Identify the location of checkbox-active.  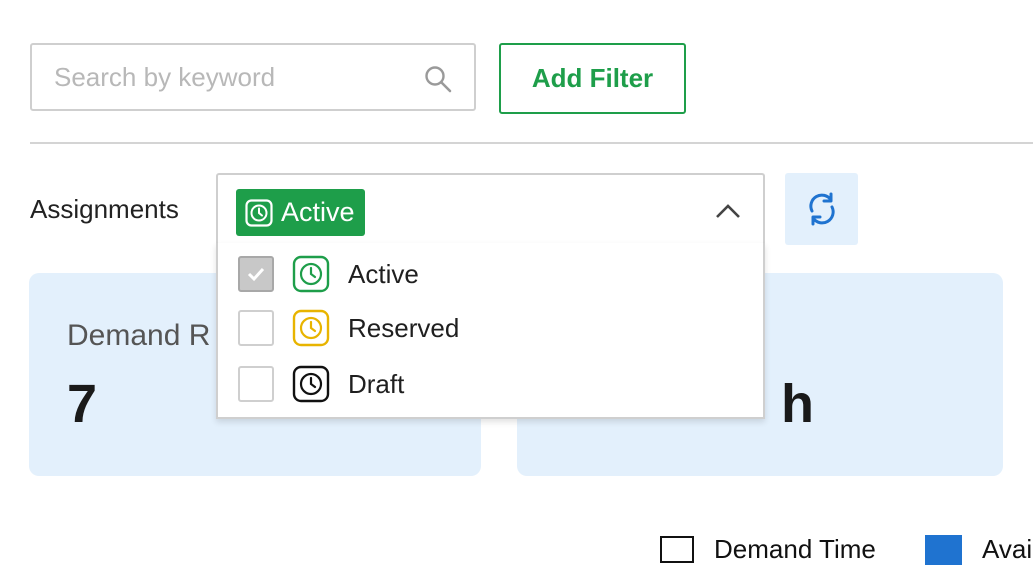
(256, 274).